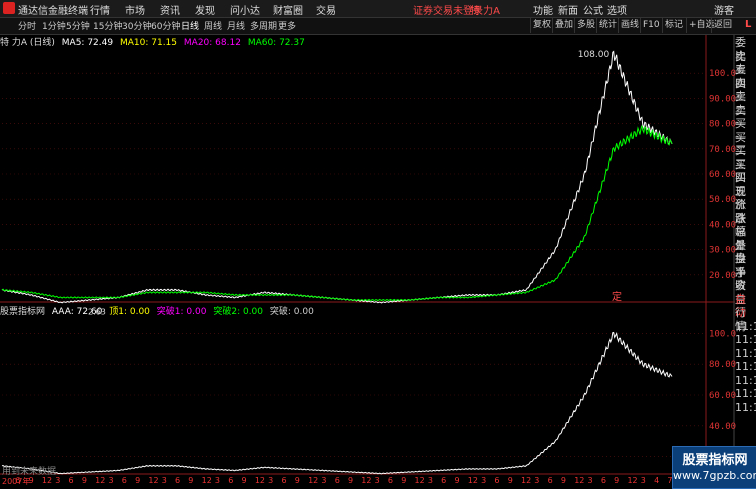 This screenshot has height=489, width=756. I want to click on main-tick-label: 80.00, so click(722, 125).